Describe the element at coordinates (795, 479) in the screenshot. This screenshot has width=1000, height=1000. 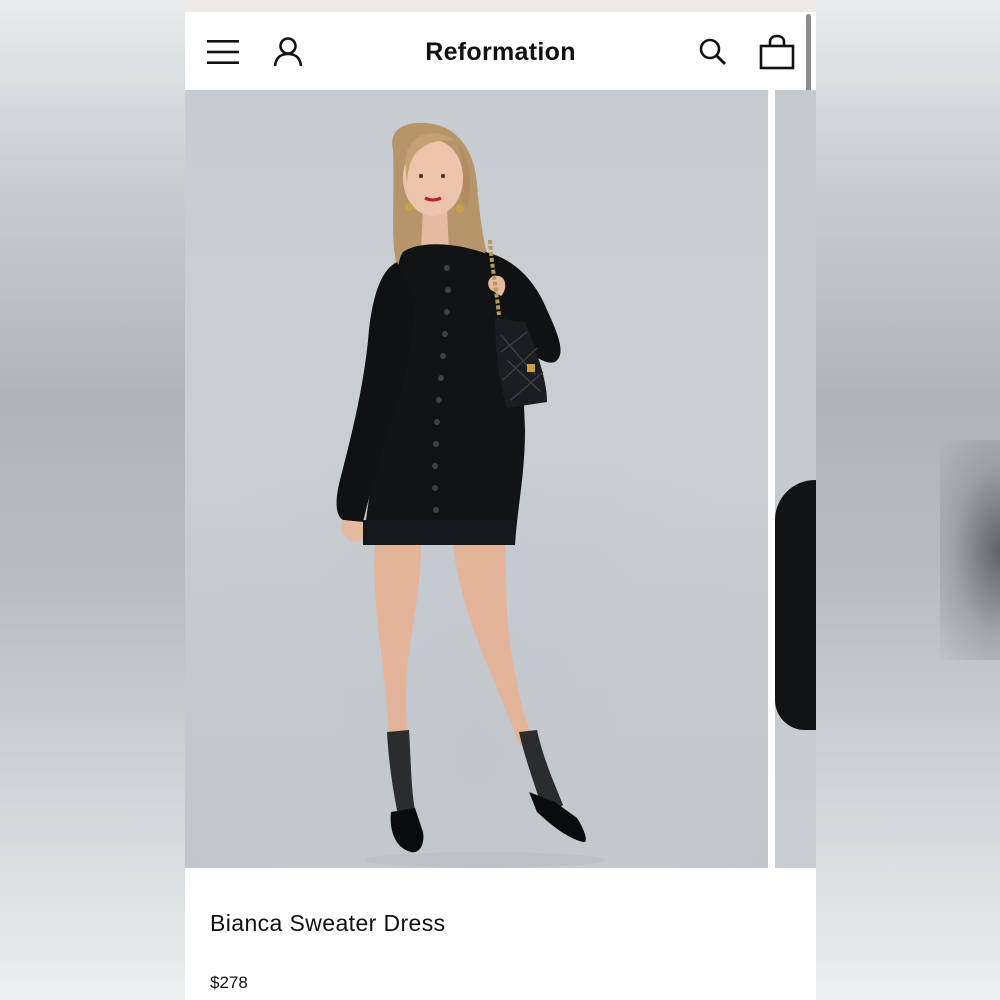
I see `next-product-image` at that location.